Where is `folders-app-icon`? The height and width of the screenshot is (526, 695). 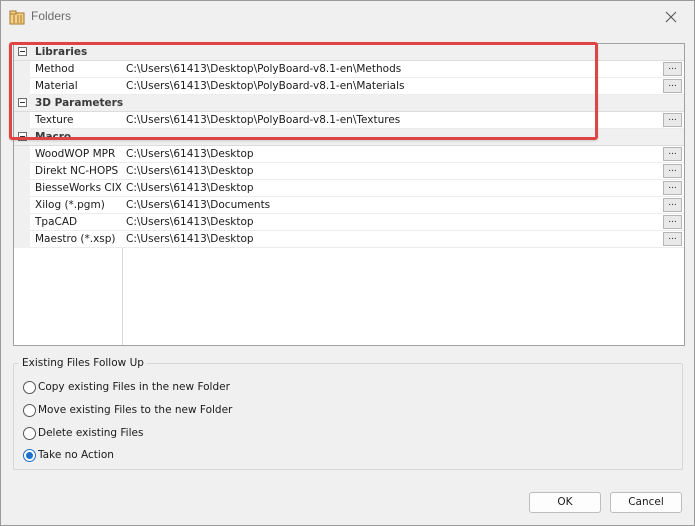
folders-app-icon is located at coordinates (17, 17).